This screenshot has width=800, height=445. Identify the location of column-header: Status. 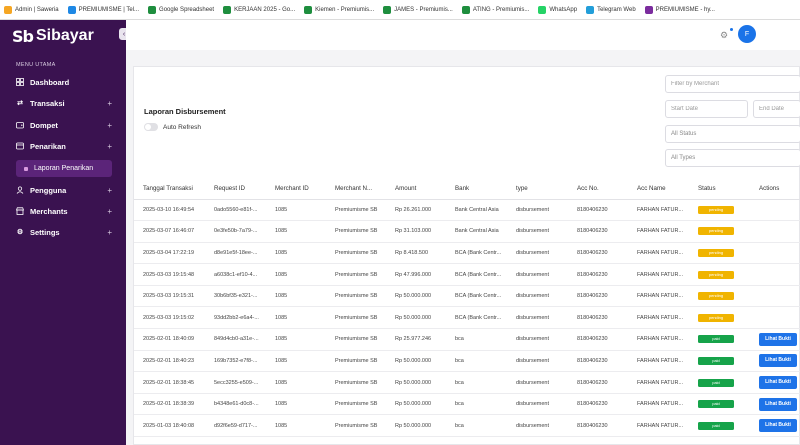
(719, 189).